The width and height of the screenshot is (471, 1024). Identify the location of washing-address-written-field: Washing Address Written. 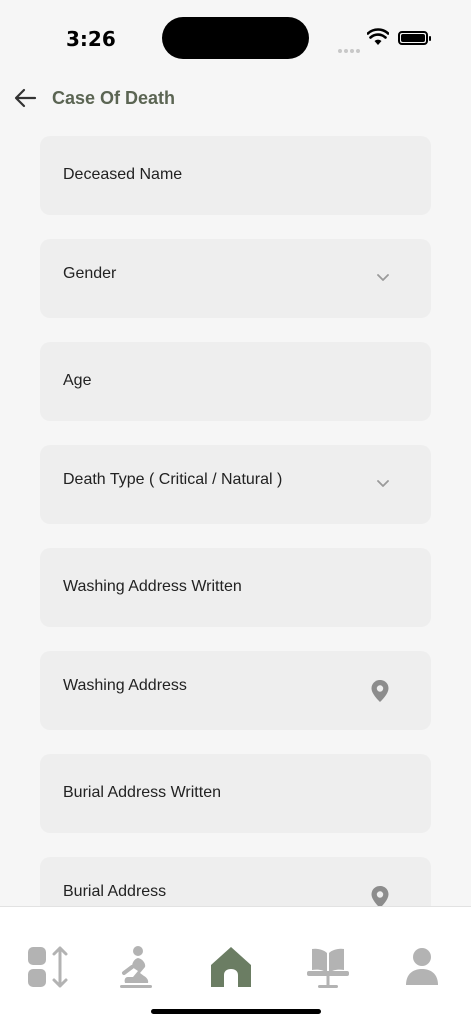
(235, 587).